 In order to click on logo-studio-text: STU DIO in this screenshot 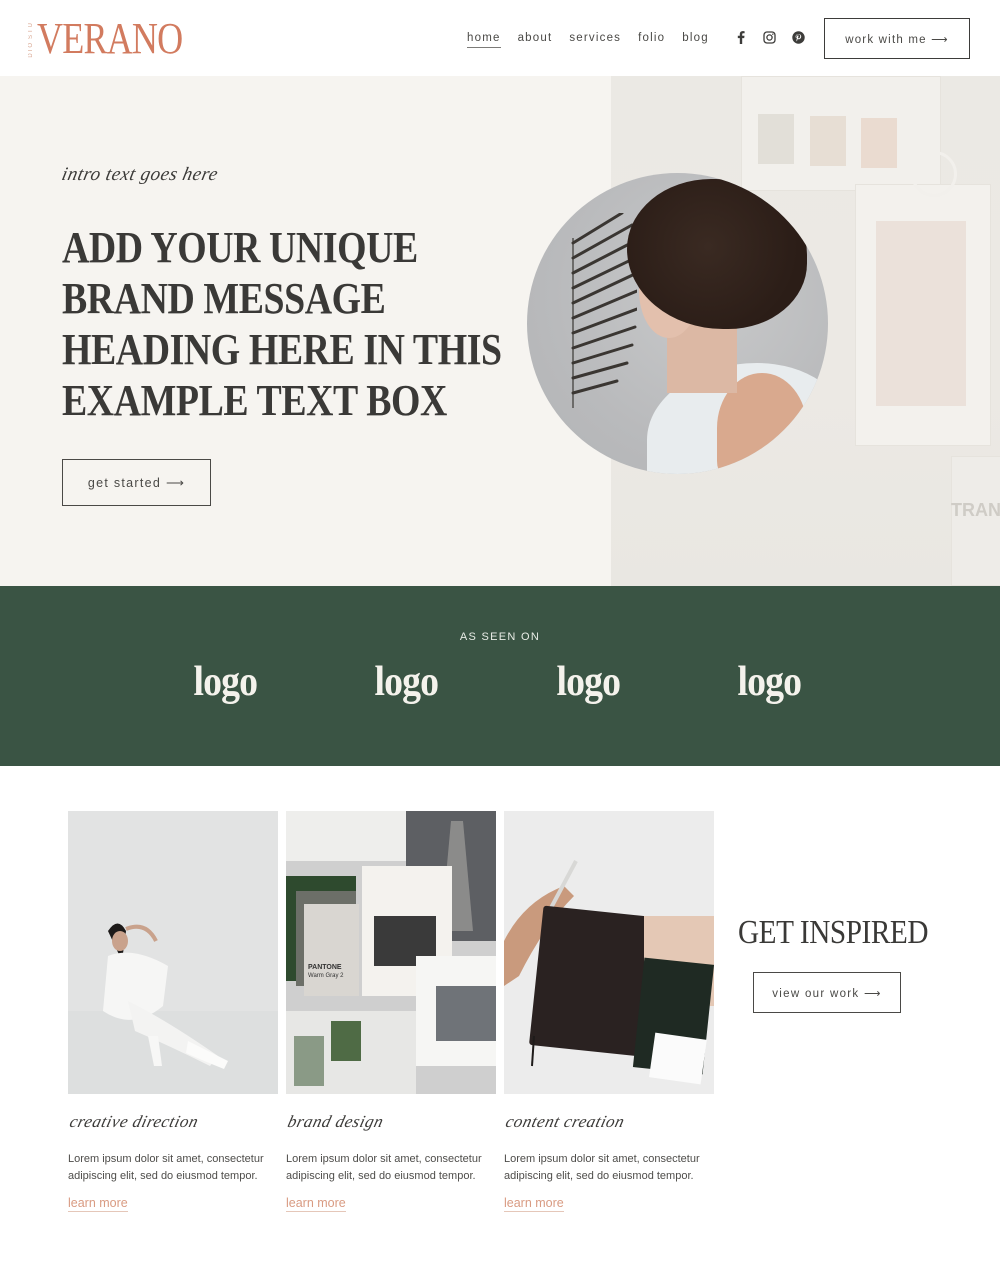, I will do `click(31, 39)`.